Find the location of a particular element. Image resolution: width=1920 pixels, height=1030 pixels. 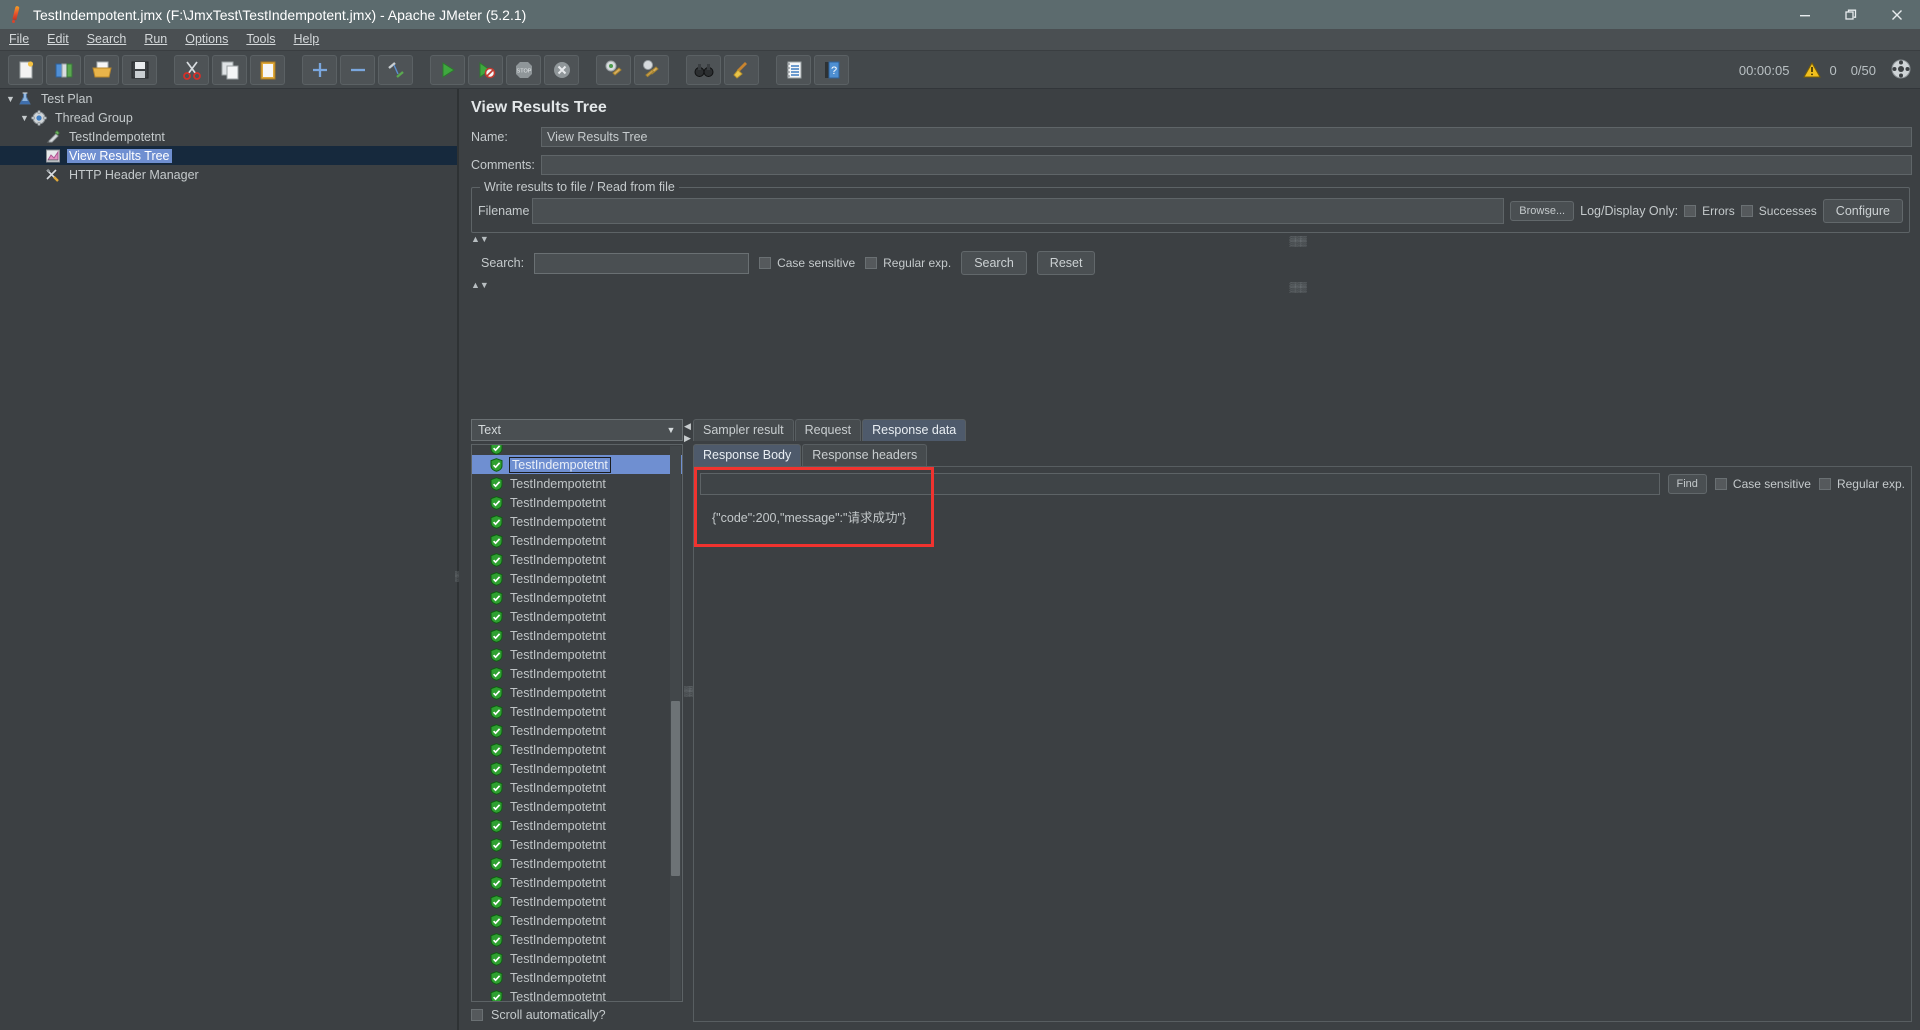

stop-button: STOP is located at coordinates (523, 69).